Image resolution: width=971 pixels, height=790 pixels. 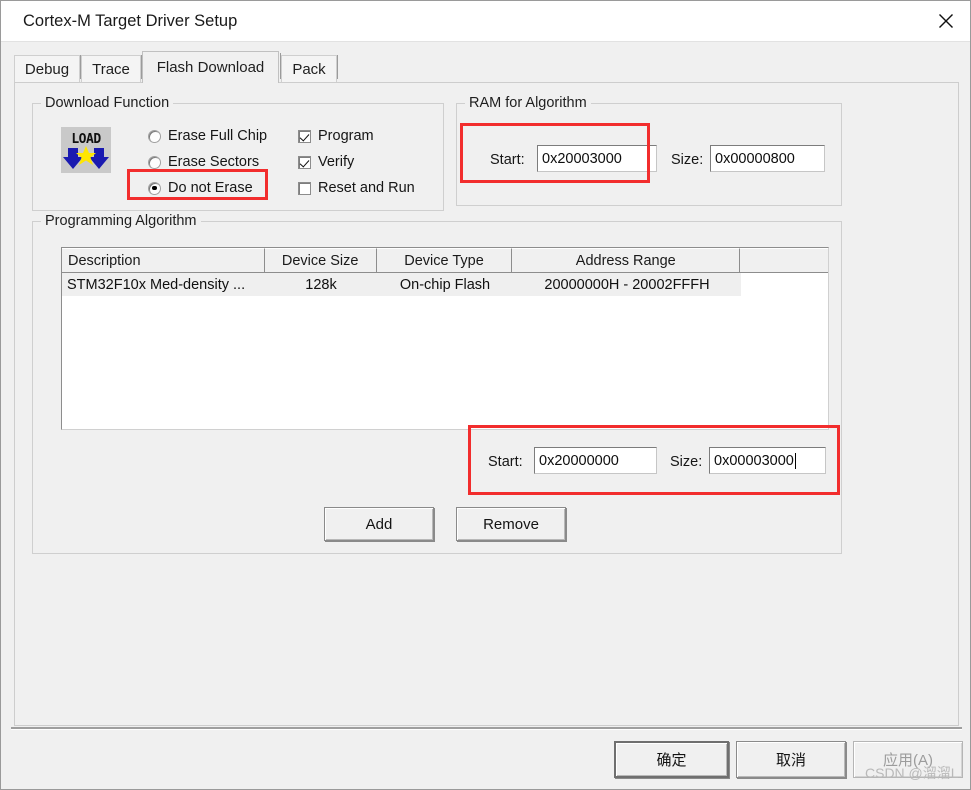 I want to click on radio-erase-full-chip: Erase Full Chip, so click(x=207, y=136).